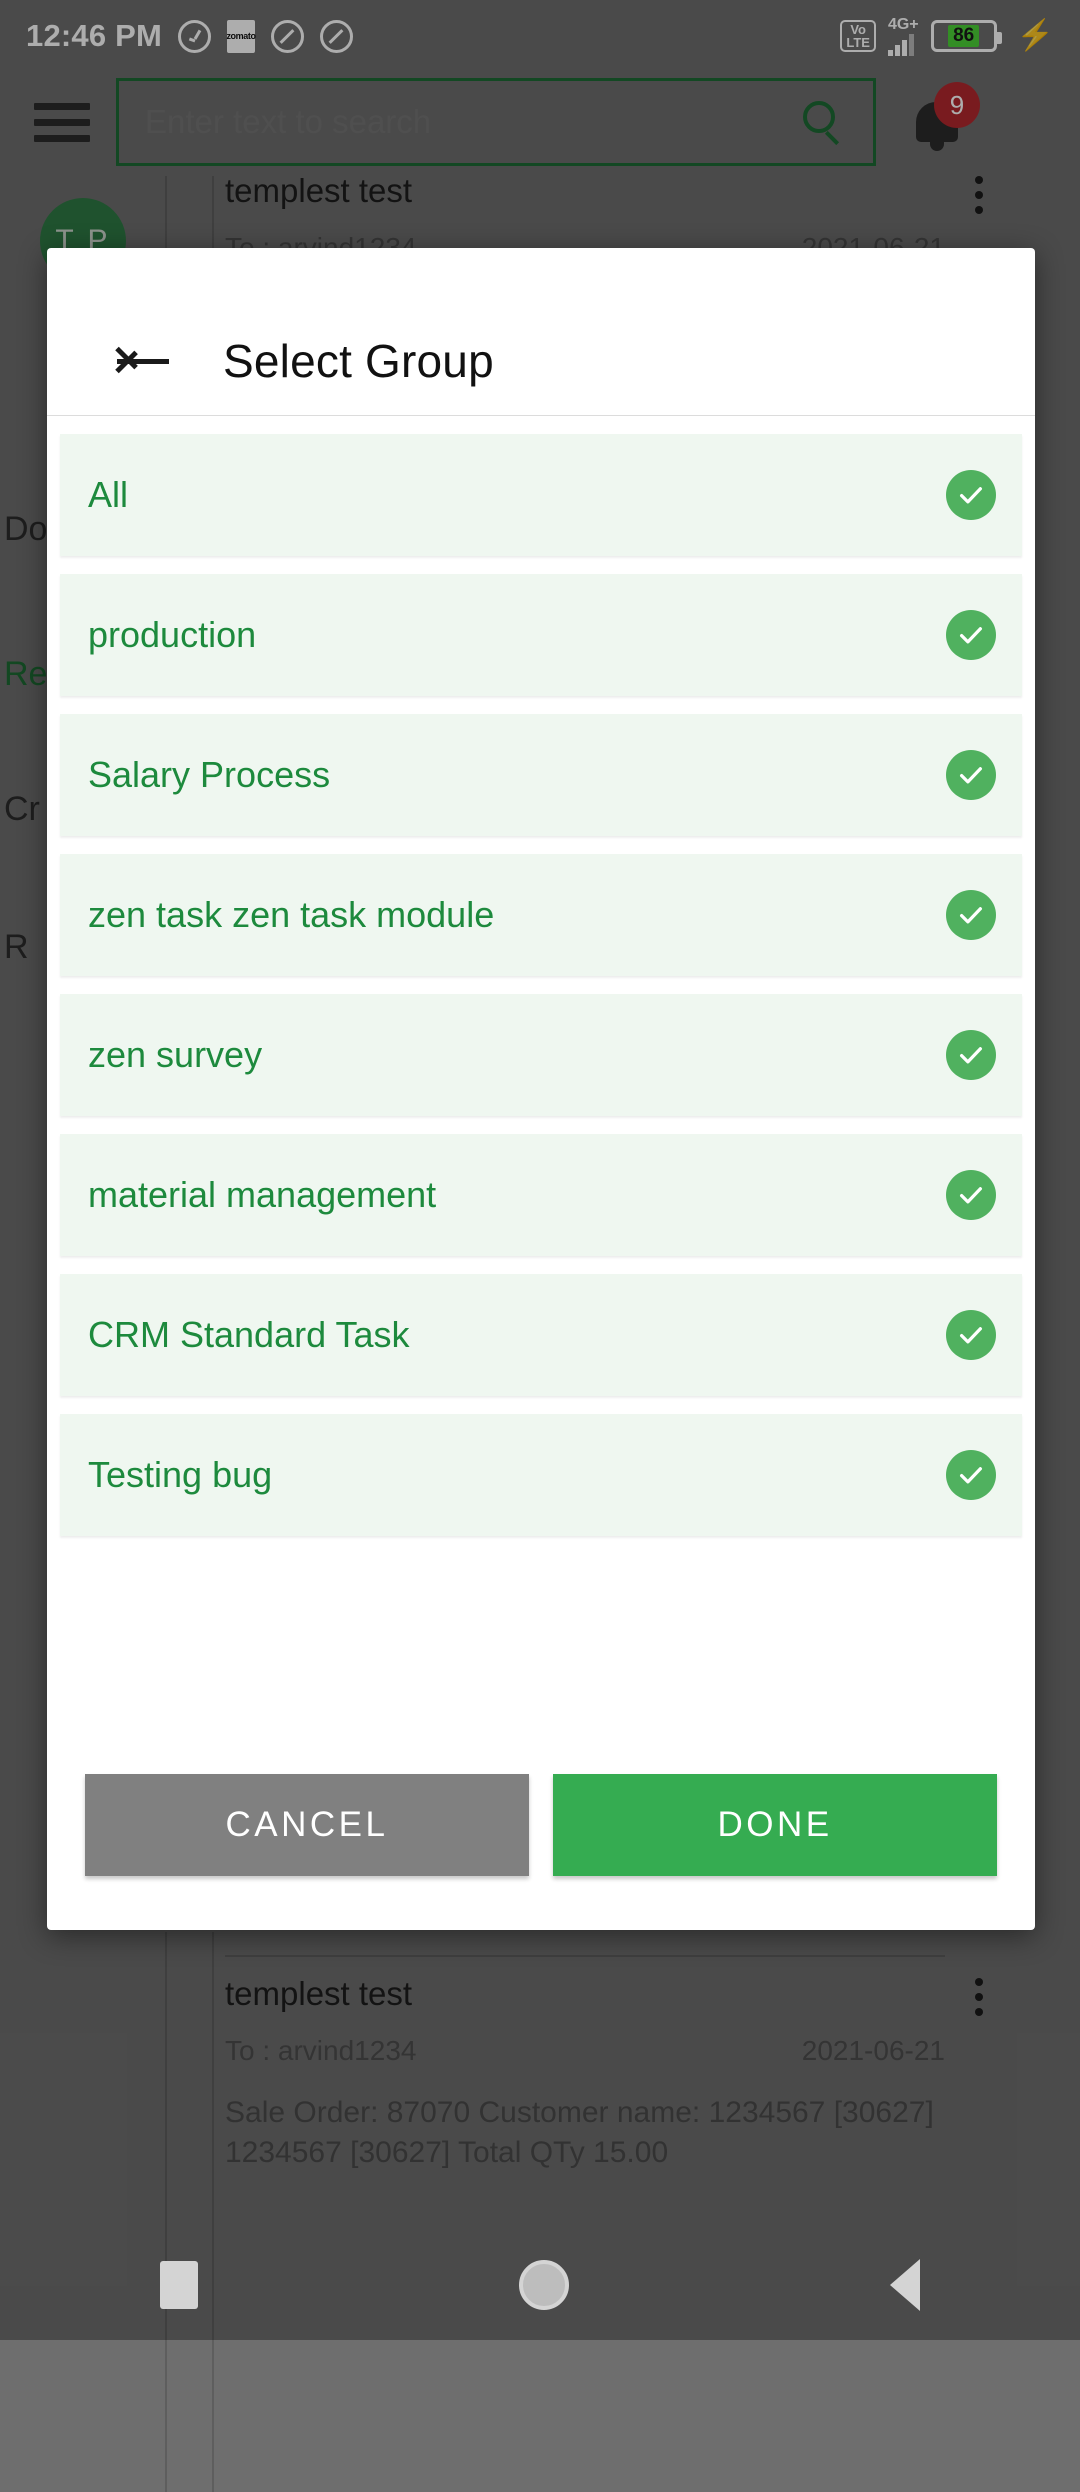 The height and width of the screenshot is (2492, 1080). What do you see at coordinates (957, 105) in the screenshot?
I see `notification-badge: 9` at bounding box center [957, 105].